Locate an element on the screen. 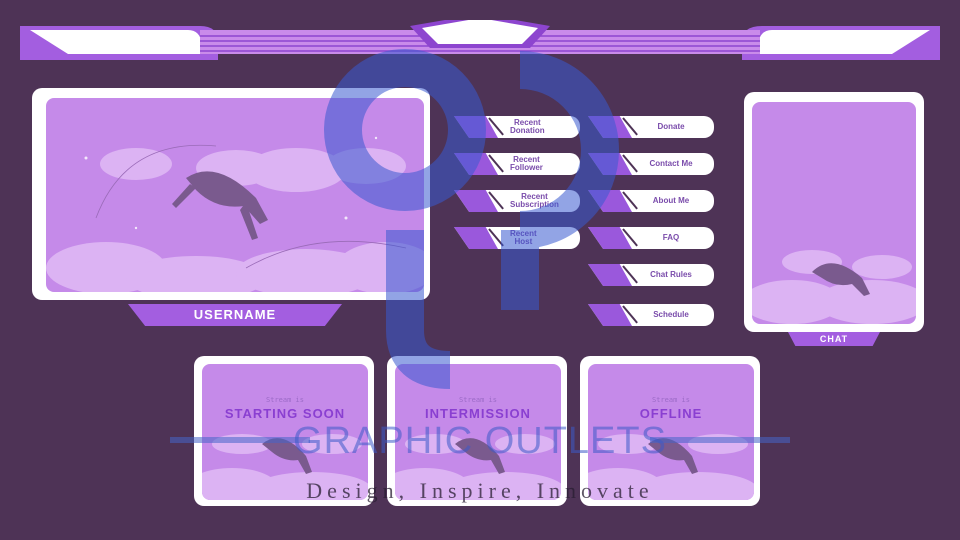 The width and height of the screenshot is (960, 540). panel-label: Schedule is located at coordinates (671, 314).